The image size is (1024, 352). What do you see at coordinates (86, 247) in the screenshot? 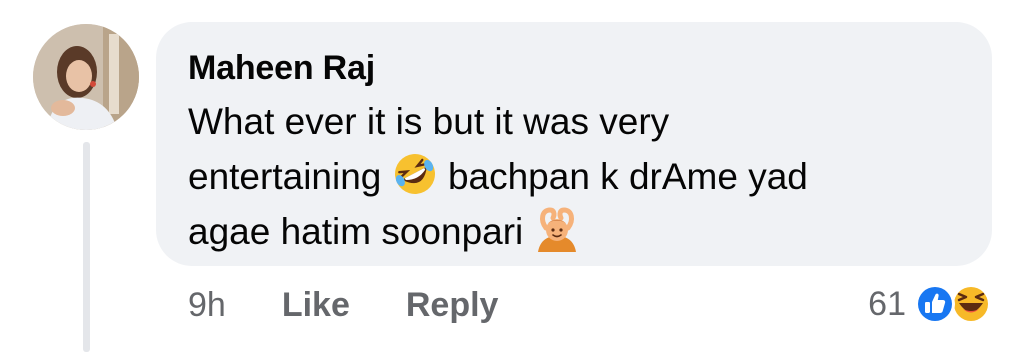
I see `thread-line` at bounding box center [86, 247].